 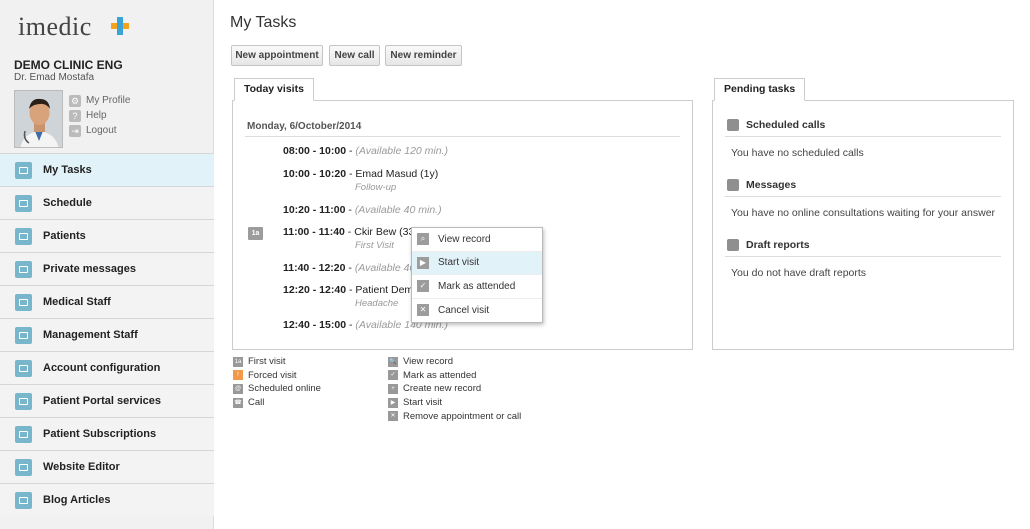 What do you see at coordinates (54, 77) in the screenshot?
I see `doctor-name: Dr. Emad Mostafa` at bounding box center [54, 77].